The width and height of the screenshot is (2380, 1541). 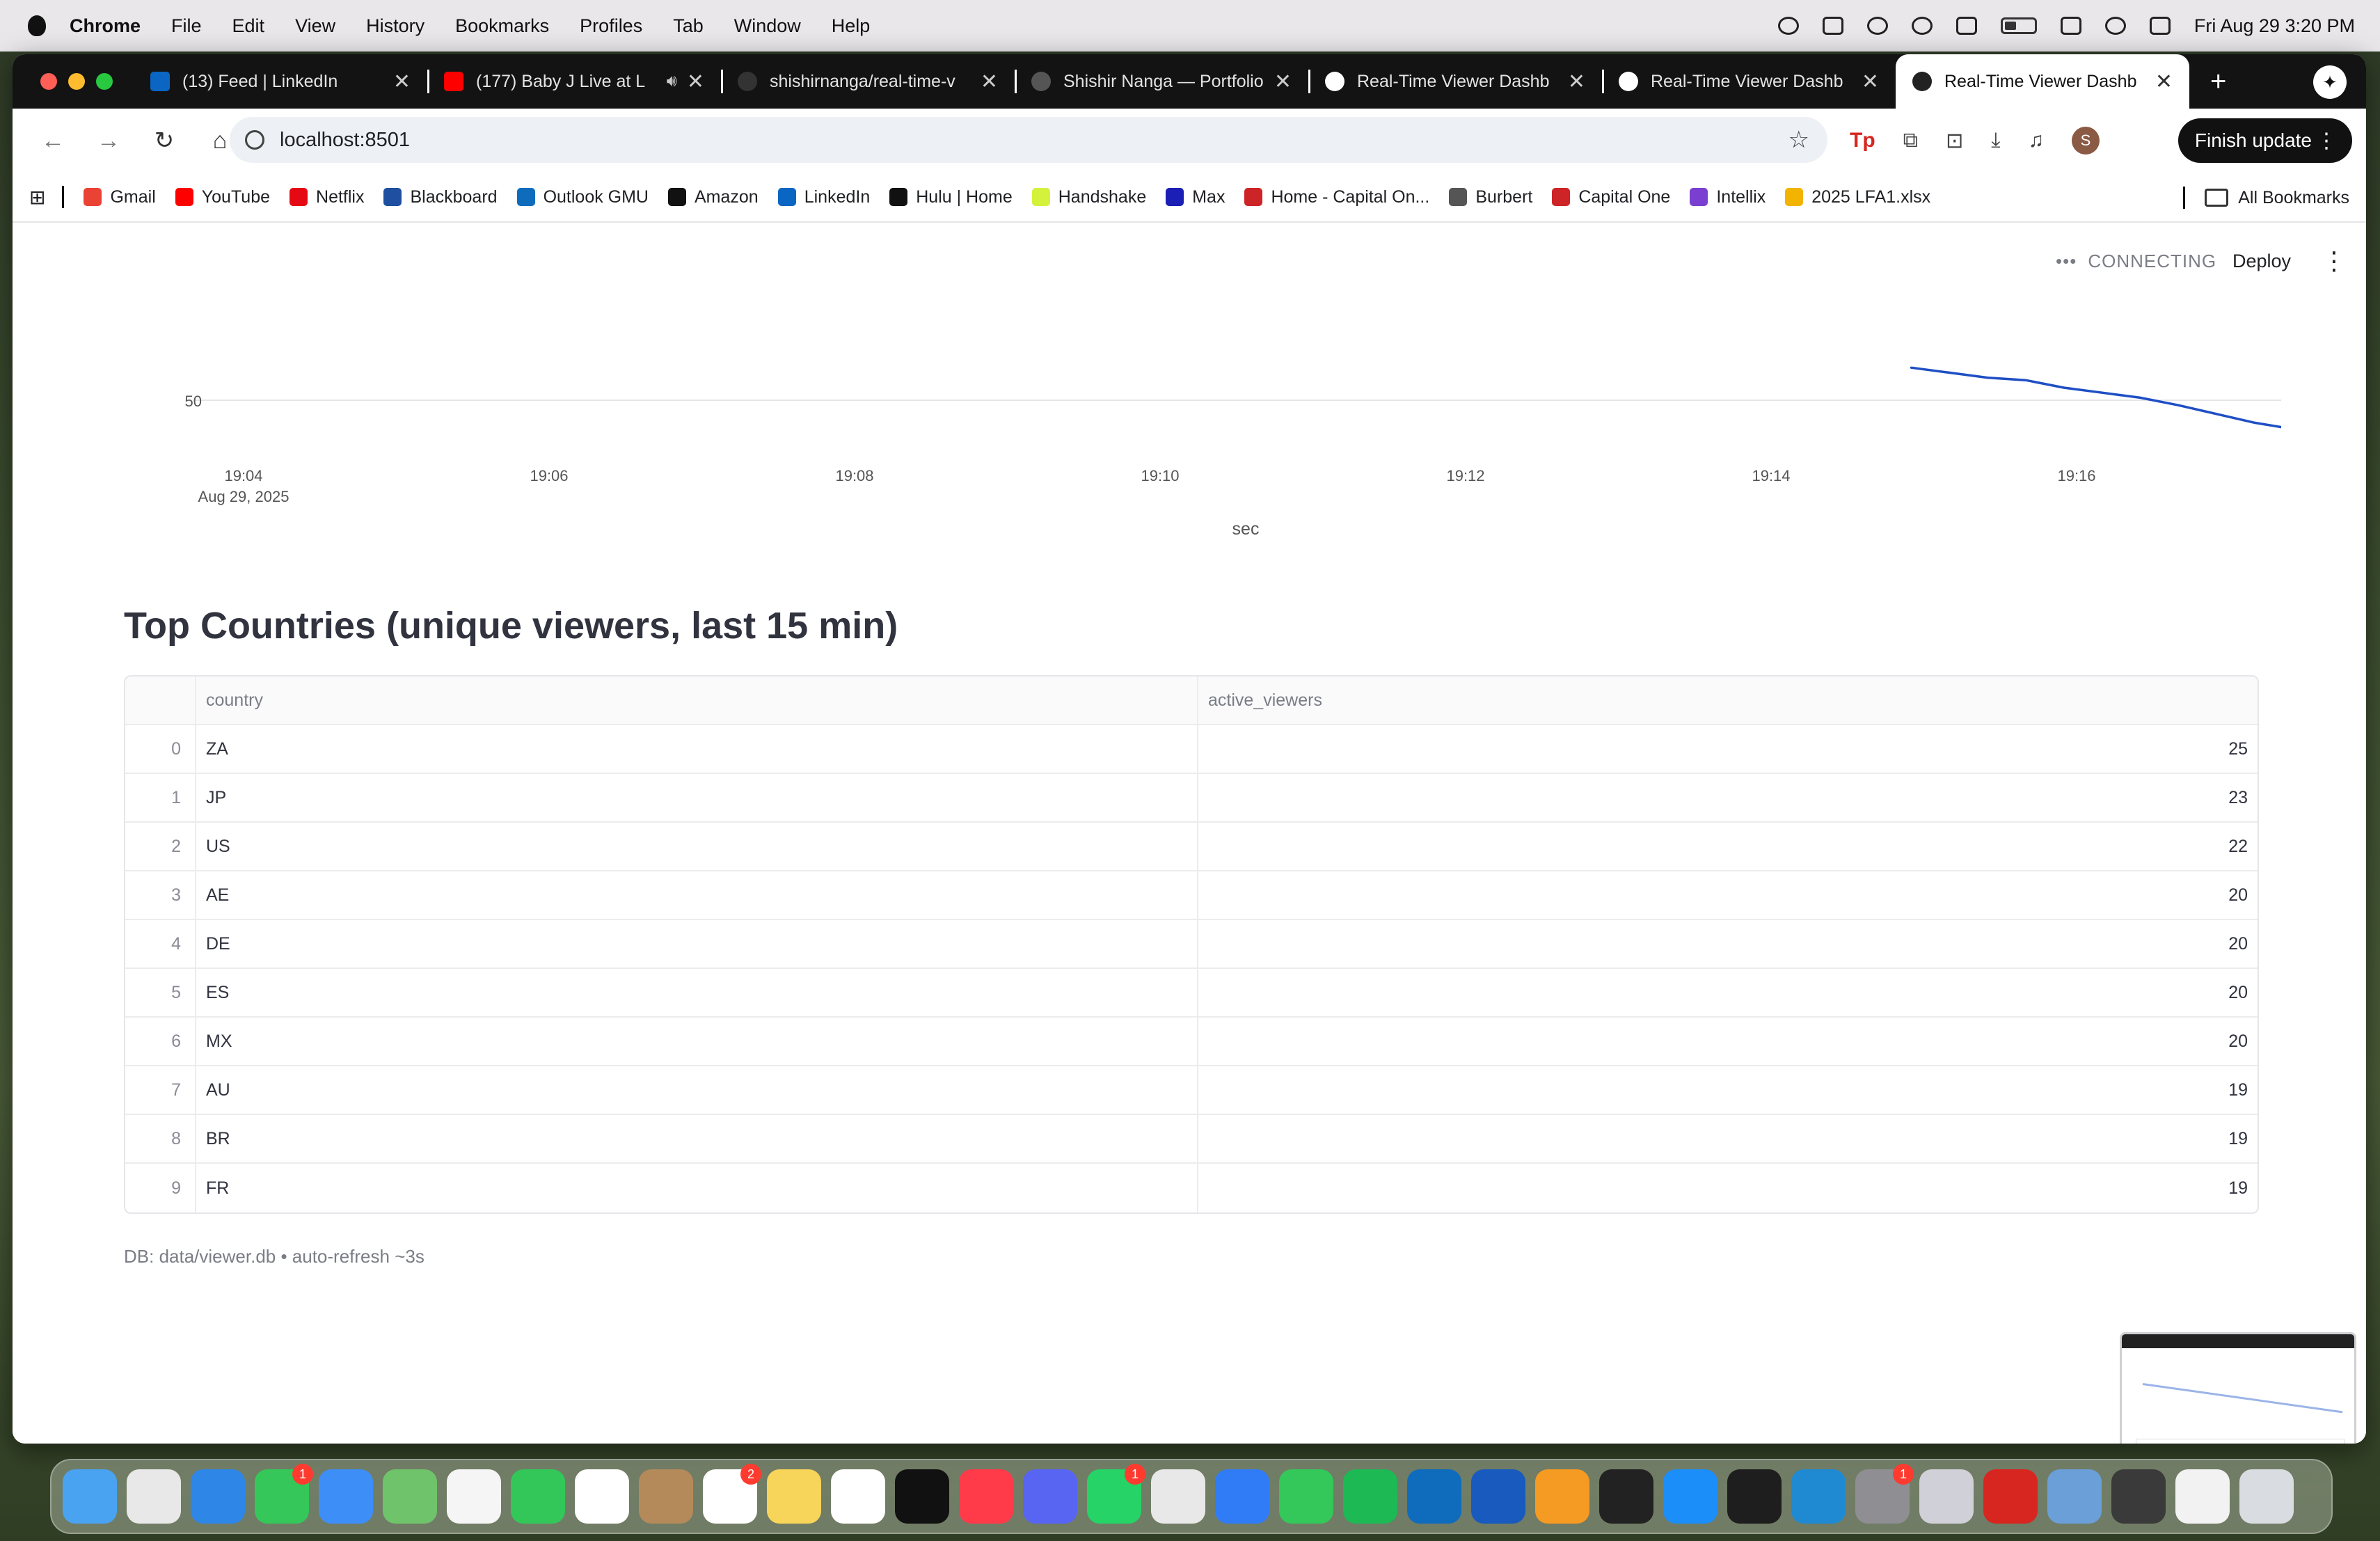 I want to click on acrobat-icon, so click(x=2011, y=1496).